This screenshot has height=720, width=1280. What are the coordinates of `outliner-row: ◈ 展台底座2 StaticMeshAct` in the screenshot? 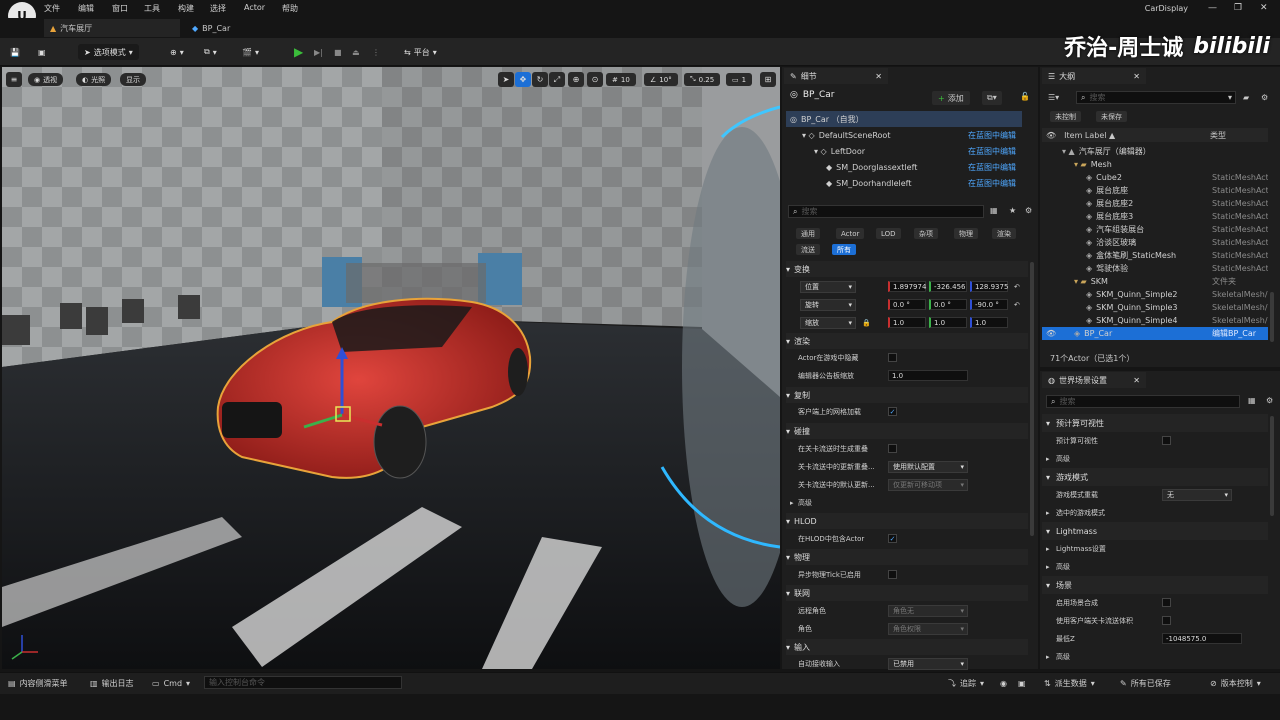 It's located at (1155, 203).